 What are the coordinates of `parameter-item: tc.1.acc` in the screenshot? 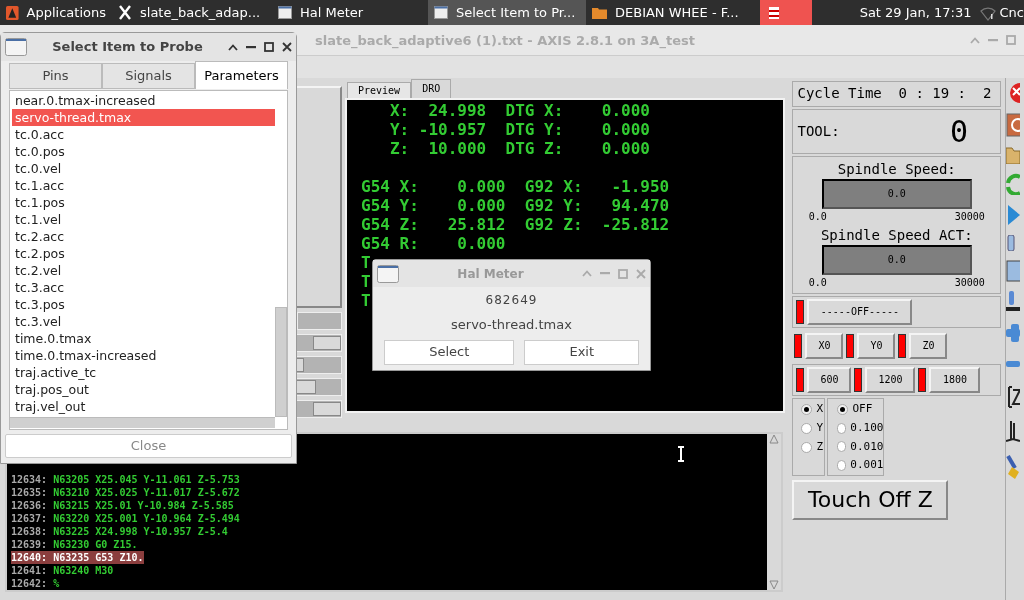 It's located at (143, 185).